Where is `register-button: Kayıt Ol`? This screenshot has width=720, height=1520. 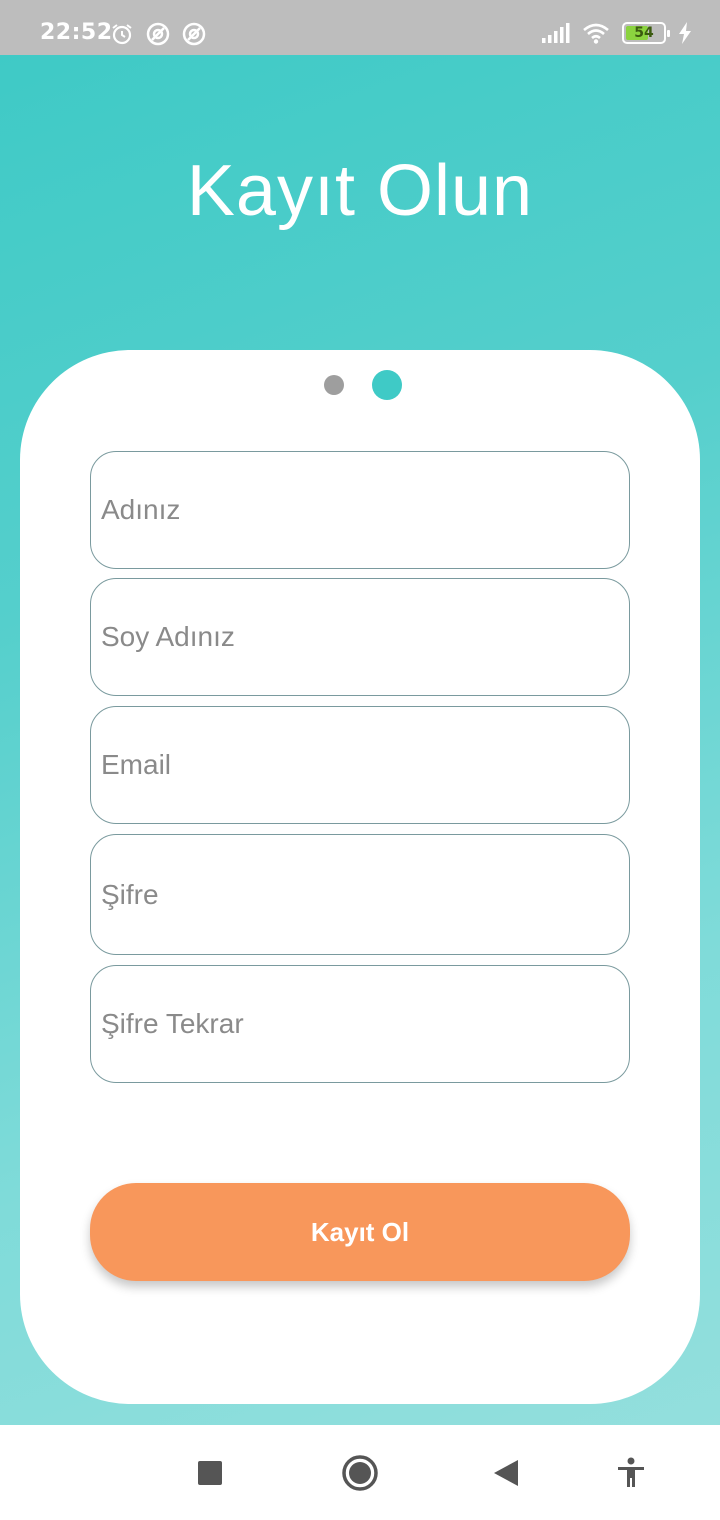
register-button: Kayıt Ol is located at coordinates (360, 1232).